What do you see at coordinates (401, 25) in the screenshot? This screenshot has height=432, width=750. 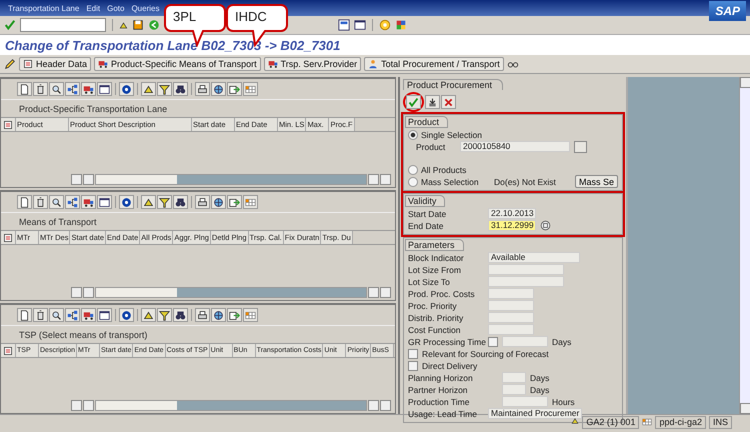 I see `palette-icon` at bounding box center [401, 25].